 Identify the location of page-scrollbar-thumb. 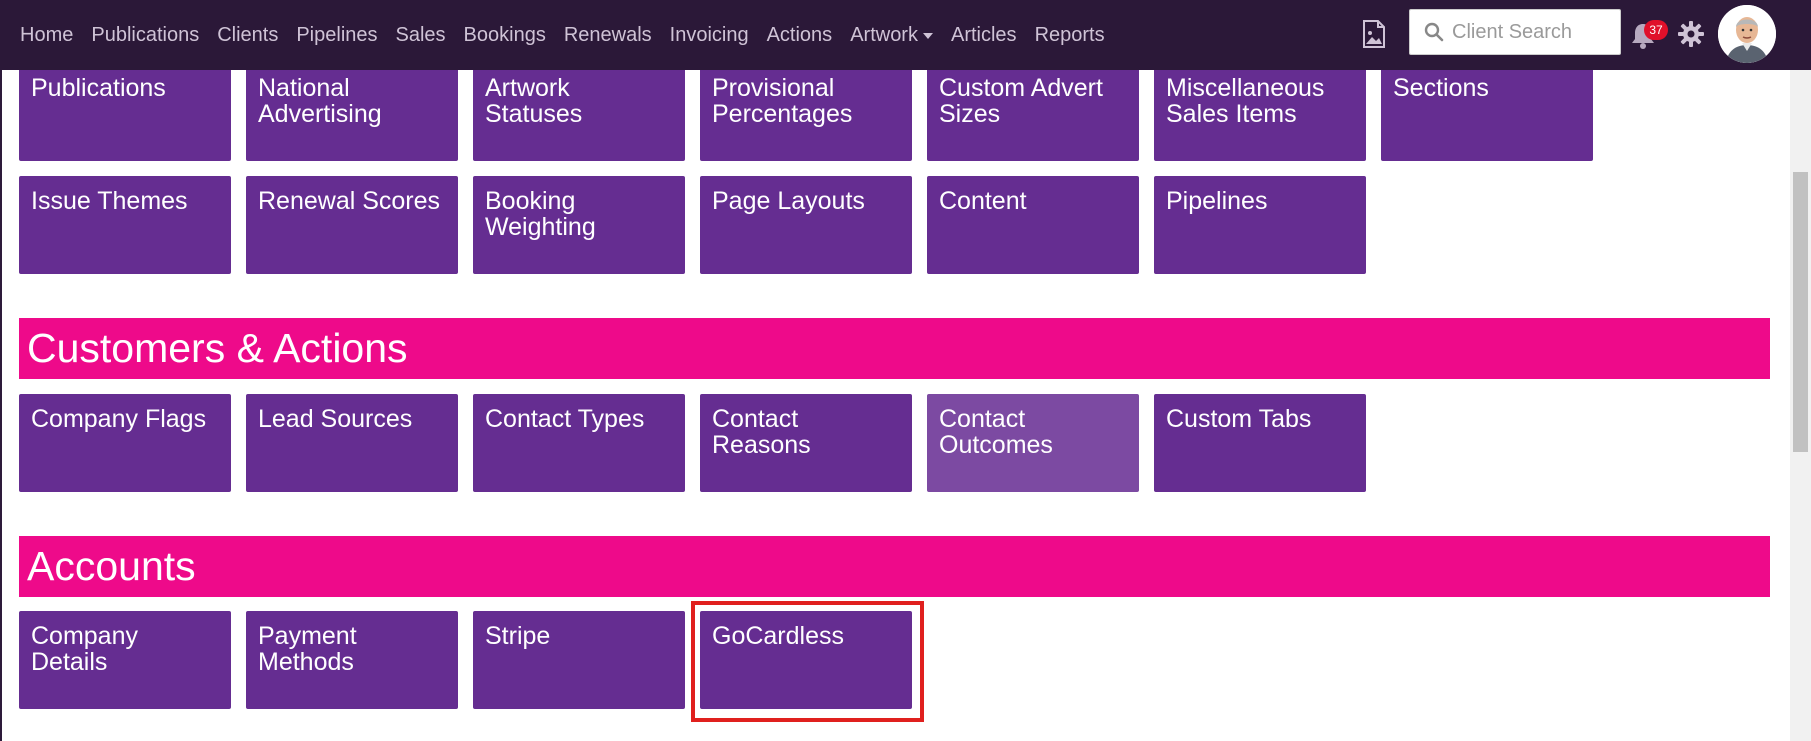
(1800, 312).